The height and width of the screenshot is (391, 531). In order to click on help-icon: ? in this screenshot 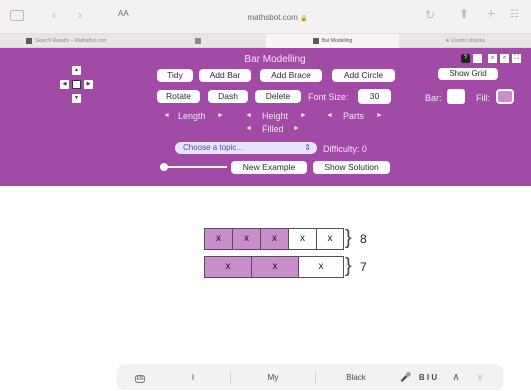, I will do `click(465, 58)`.